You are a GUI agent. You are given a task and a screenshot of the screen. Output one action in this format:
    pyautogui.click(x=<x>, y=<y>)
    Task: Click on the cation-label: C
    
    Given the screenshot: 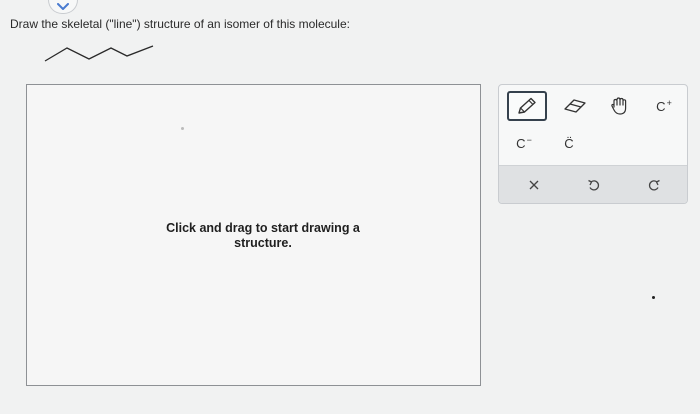 What is the action you would take?
    pyautogui.click(x=661, y=106)
    